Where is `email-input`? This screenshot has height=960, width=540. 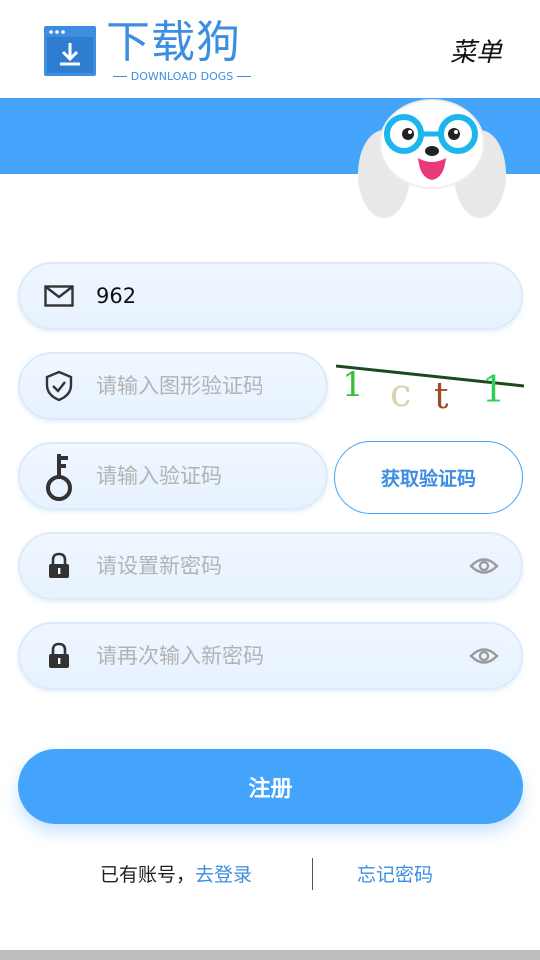 email-input is located at coordinates (276, 296).